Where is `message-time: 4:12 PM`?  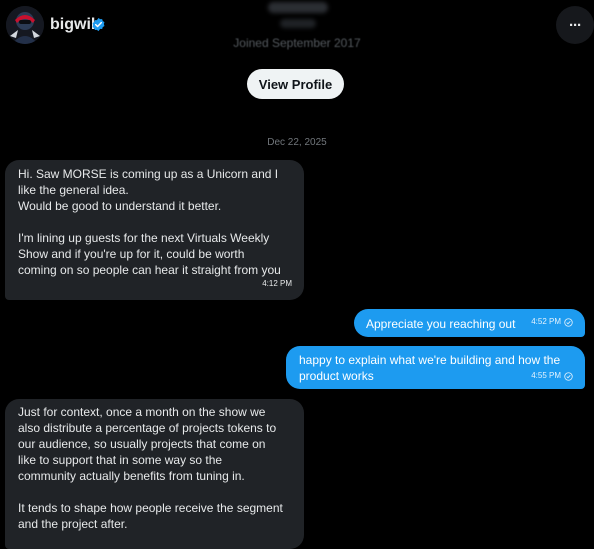 message-time: 4:12 PM is located at coordinates (277, 283).